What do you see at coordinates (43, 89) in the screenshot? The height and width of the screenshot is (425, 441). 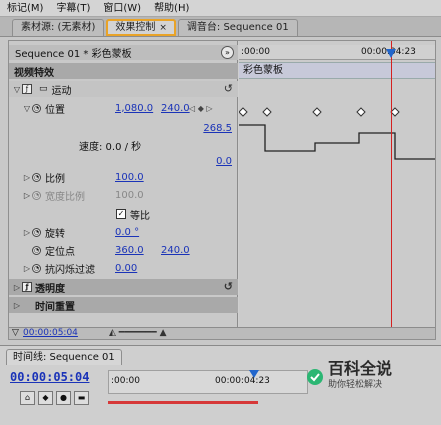 I see `motion-icon: ▭` at bounding box center [43, 89].